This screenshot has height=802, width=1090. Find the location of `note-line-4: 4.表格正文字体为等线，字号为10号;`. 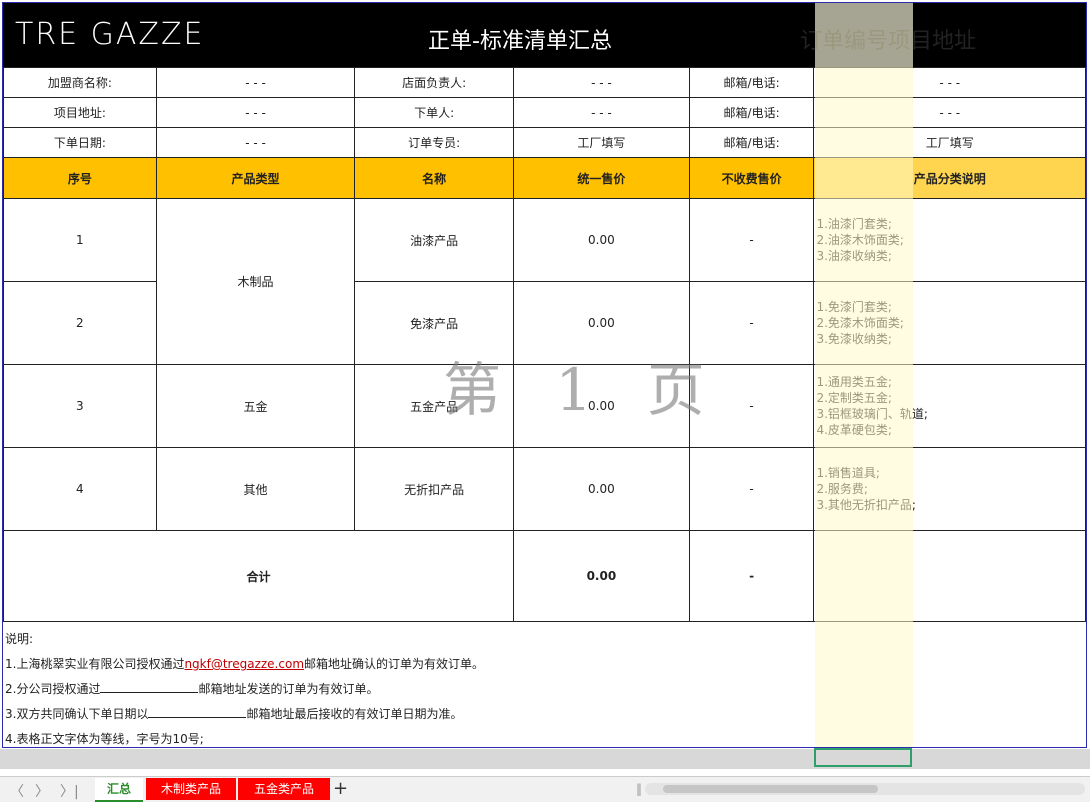

note-line-4: 4.表格正文字体为等线，字号为10号; is located at coordinates (104, 739).